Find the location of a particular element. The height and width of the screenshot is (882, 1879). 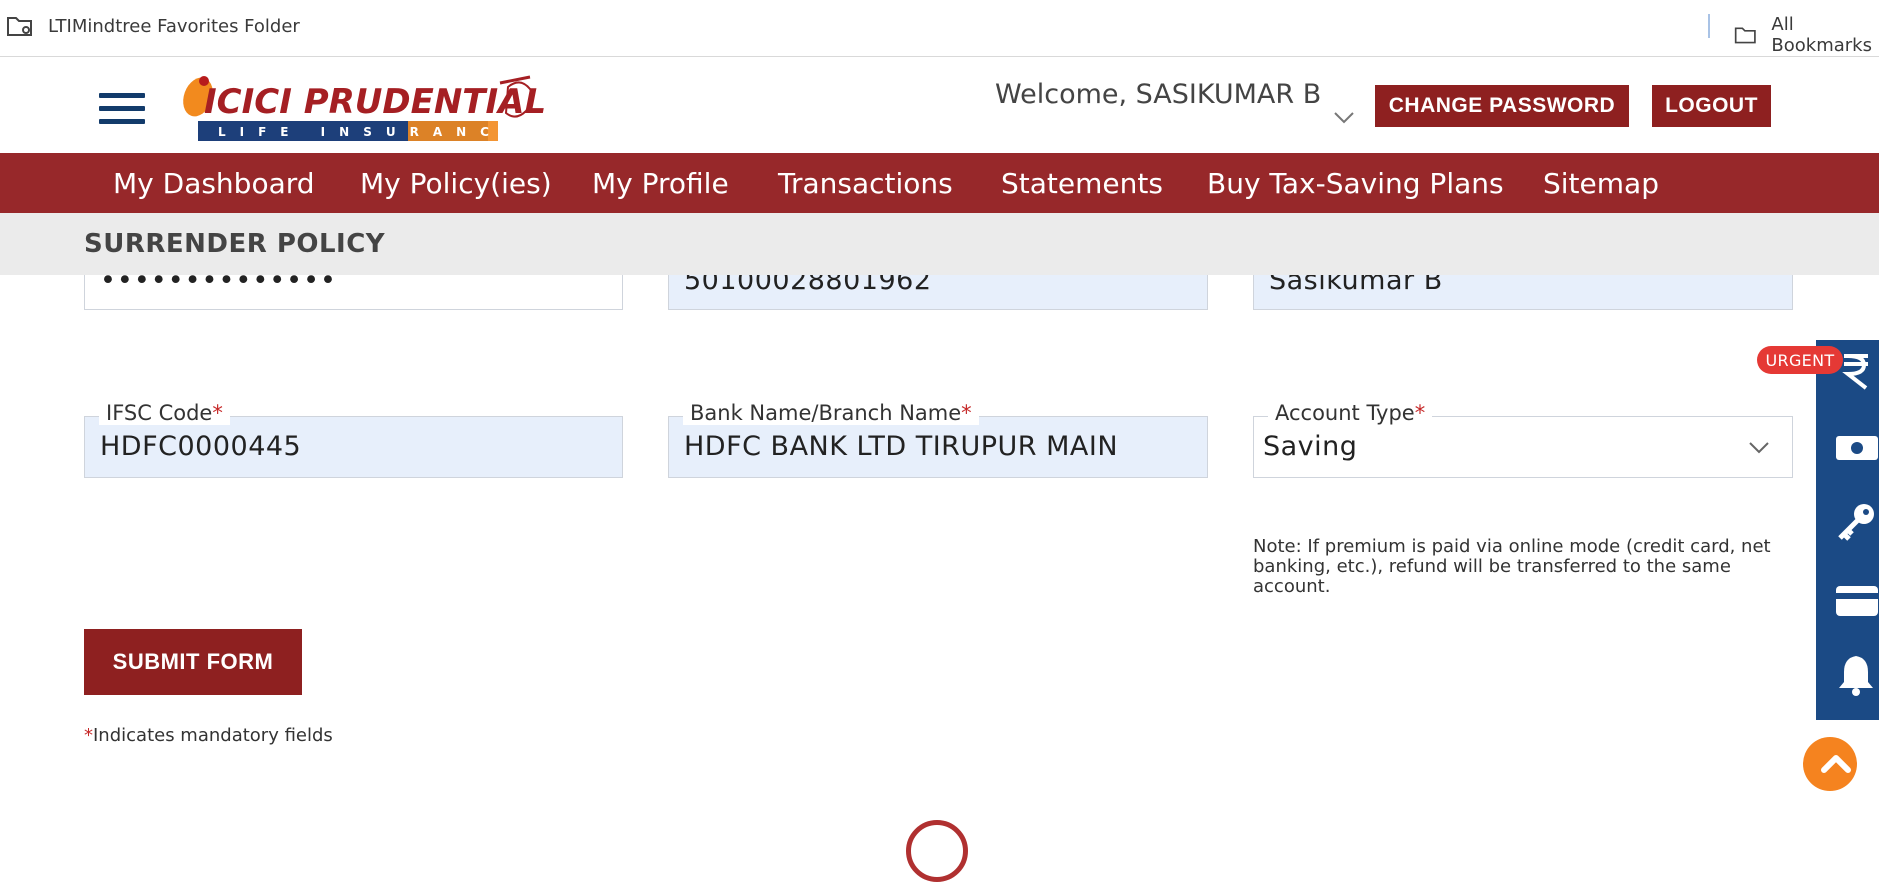

hamburger-menu-icon is located at coordinates (122, 109).